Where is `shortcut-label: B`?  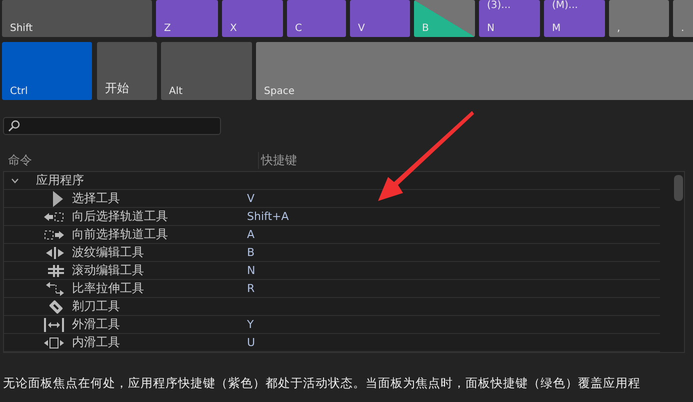
shortcut-label: B is located at coordinates (251, 252).